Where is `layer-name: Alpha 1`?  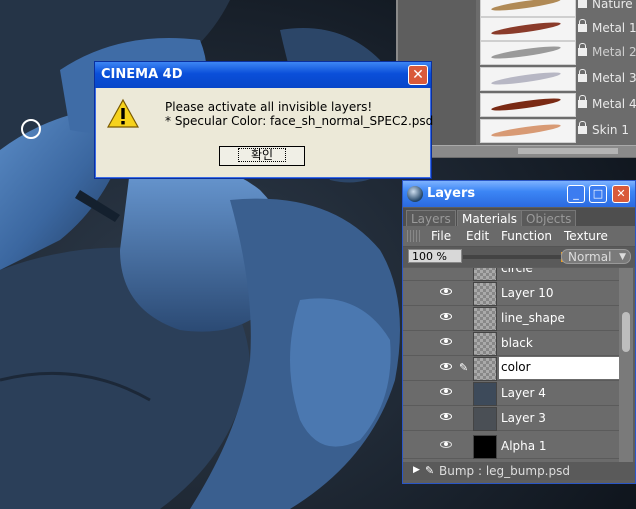
layer-name: Alpha 1 is located at coordinates (524, 446).